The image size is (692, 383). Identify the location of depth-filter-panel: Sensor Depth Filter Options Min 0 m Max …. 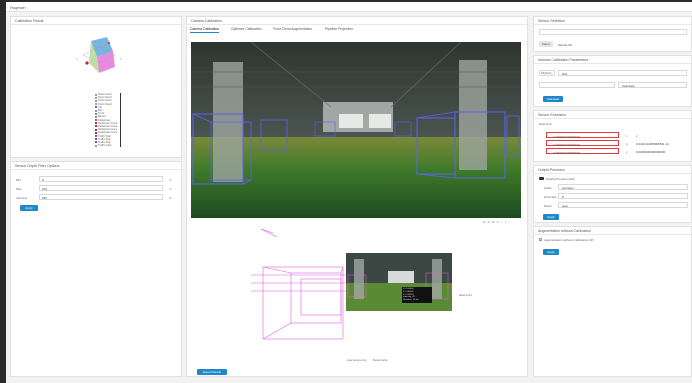
(96, 269).